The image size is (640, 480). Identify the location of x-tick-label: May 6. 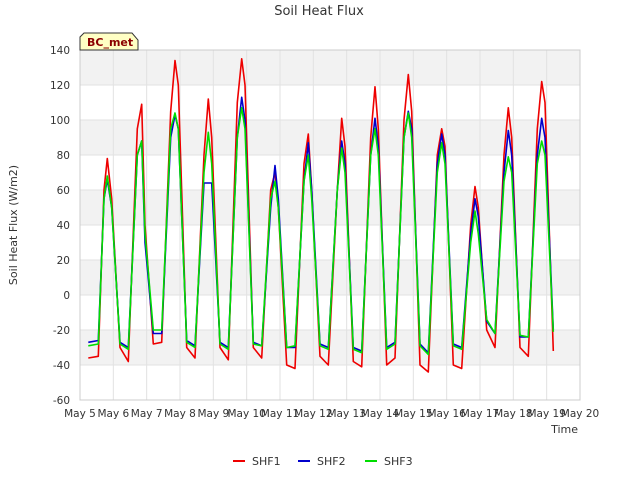
(113, 414).